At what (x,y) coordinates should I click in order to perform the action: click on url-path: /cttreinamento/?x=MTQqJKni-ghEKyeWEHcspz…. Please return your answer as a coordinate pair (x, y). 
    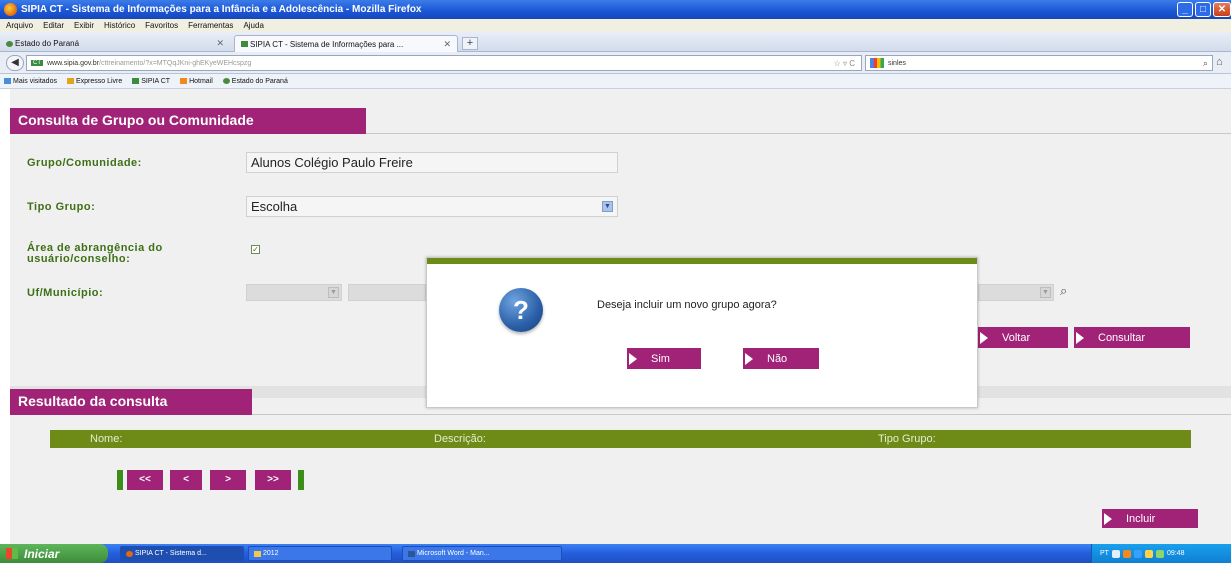
    Looking at the image, I should click on (175, 63).